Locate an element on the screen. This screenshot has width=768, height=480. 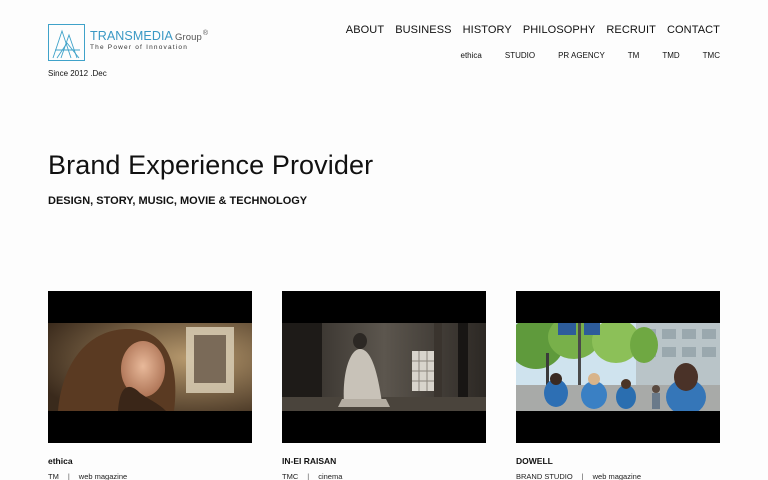
since-date: Since 2012 .Dec is located at coordinates (77, 73).